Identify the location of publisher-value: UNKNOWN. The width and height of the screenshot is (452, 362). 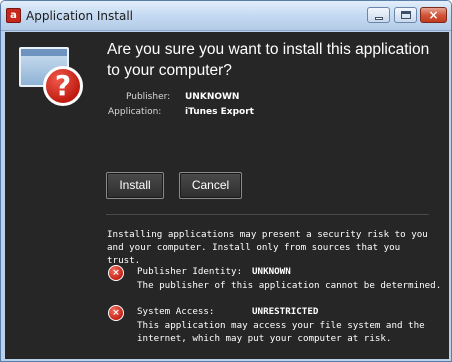
(212, 97).